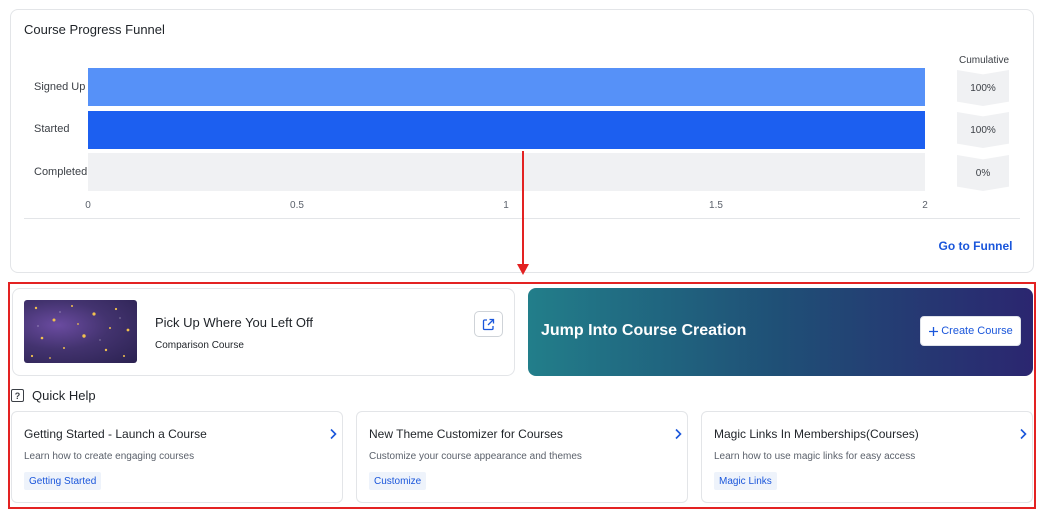 The height and width of the screenshot is (516, 1044). I want to click on external-link-icon, so click(488, 324).